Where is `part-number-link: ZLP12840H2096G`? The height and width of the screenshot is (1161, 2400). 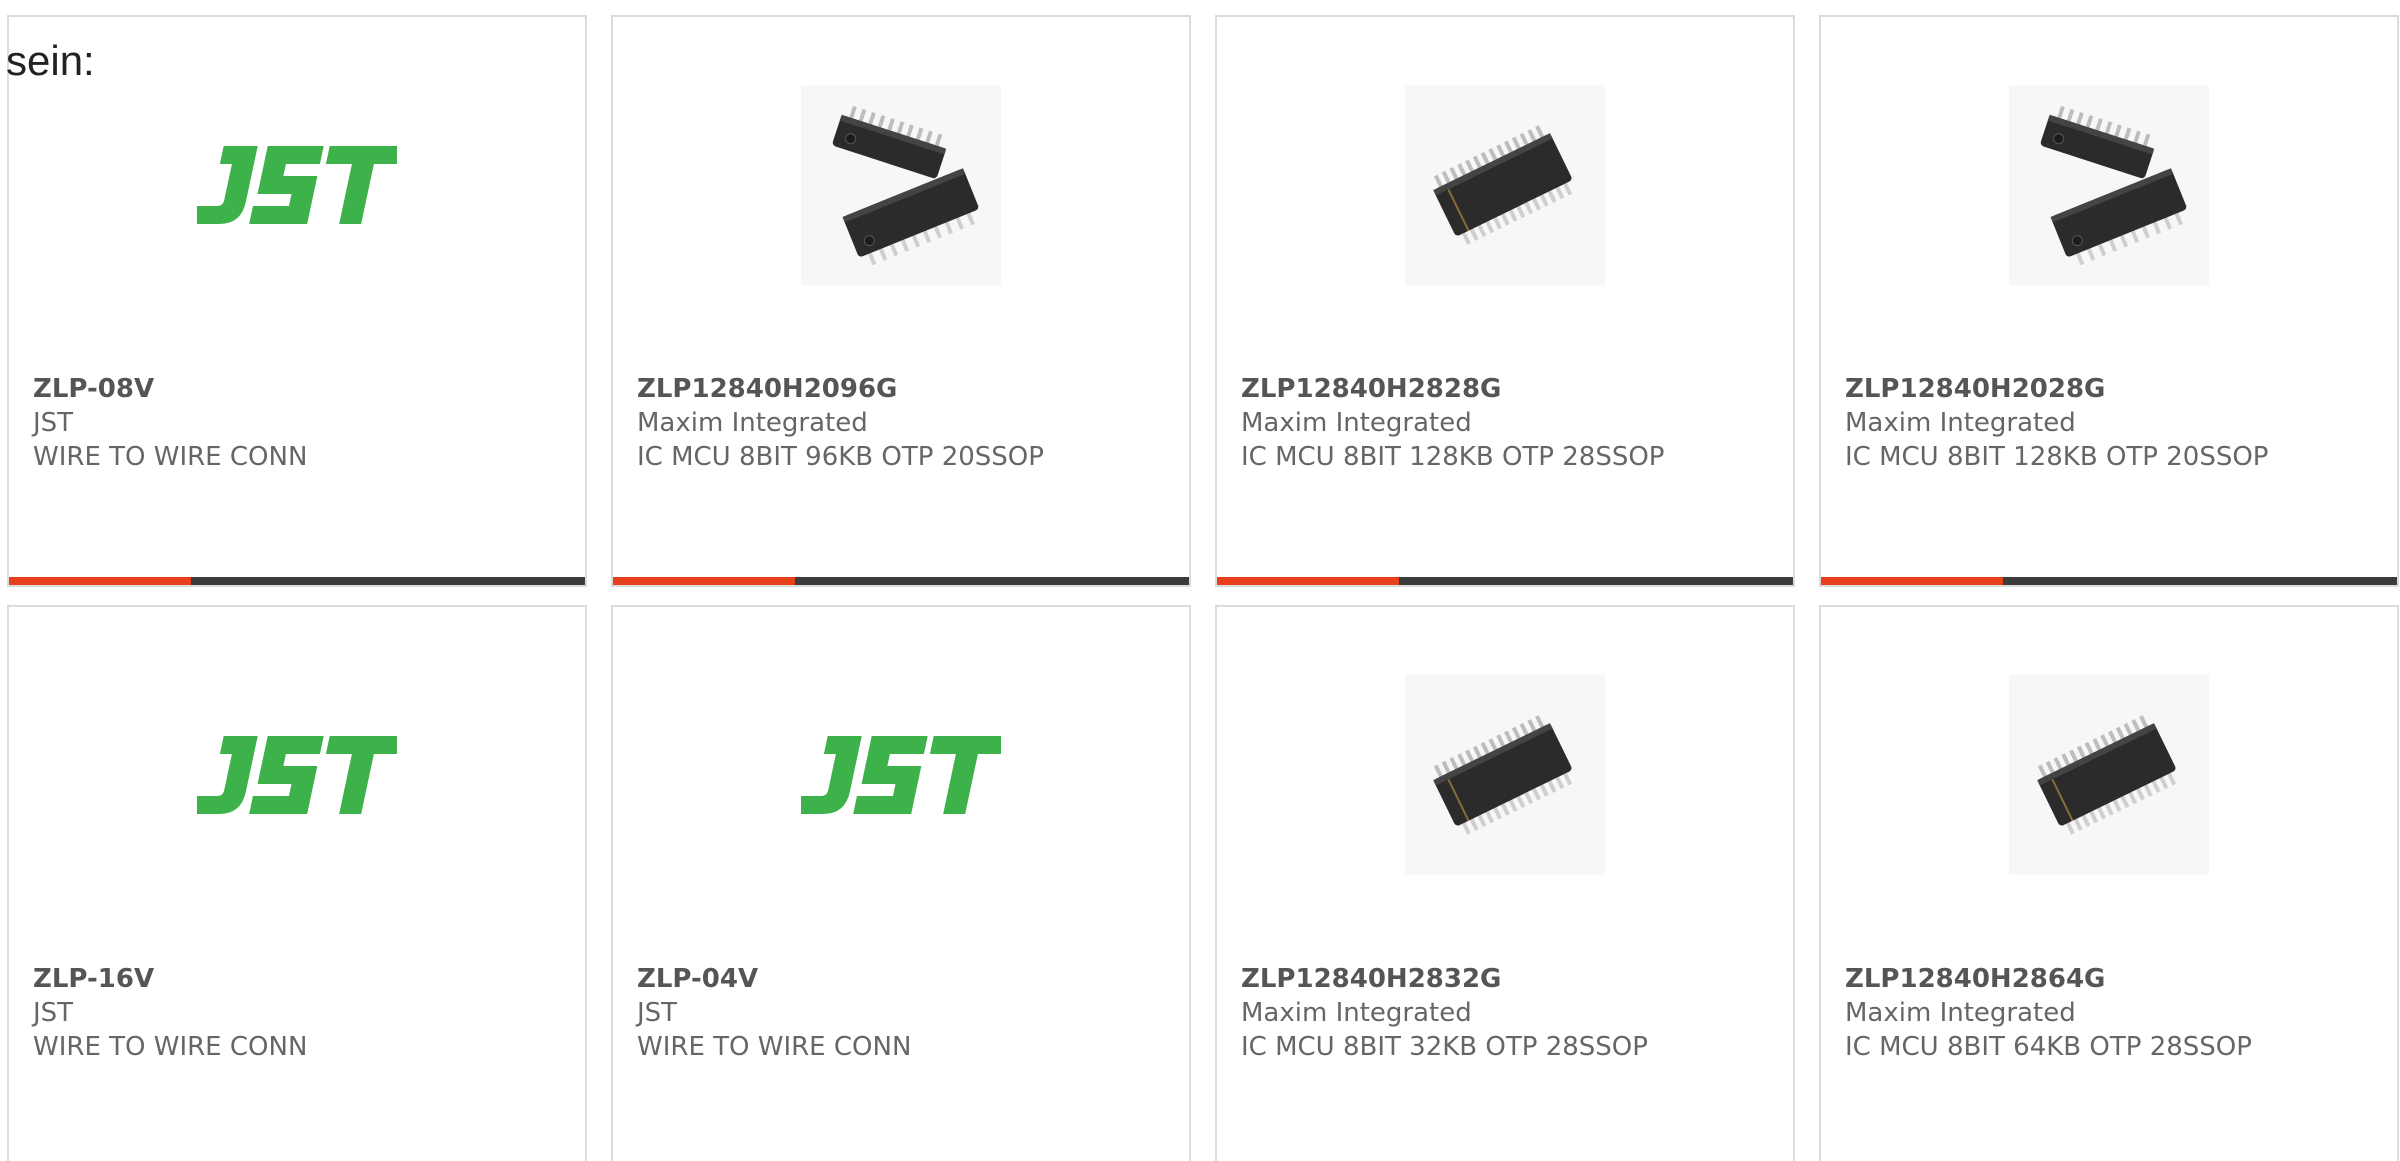
part-number-link: ZLP12840H2096G is located at coordinates (907, 389).